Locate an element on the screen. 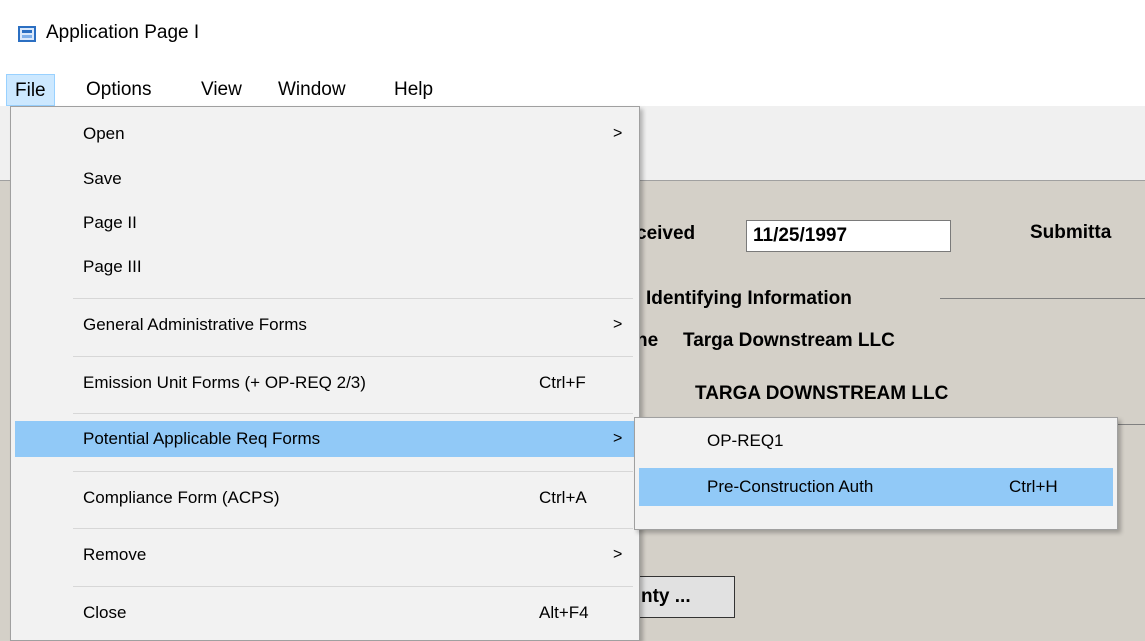  menu-window: Window is located at coordinates (312, 90).